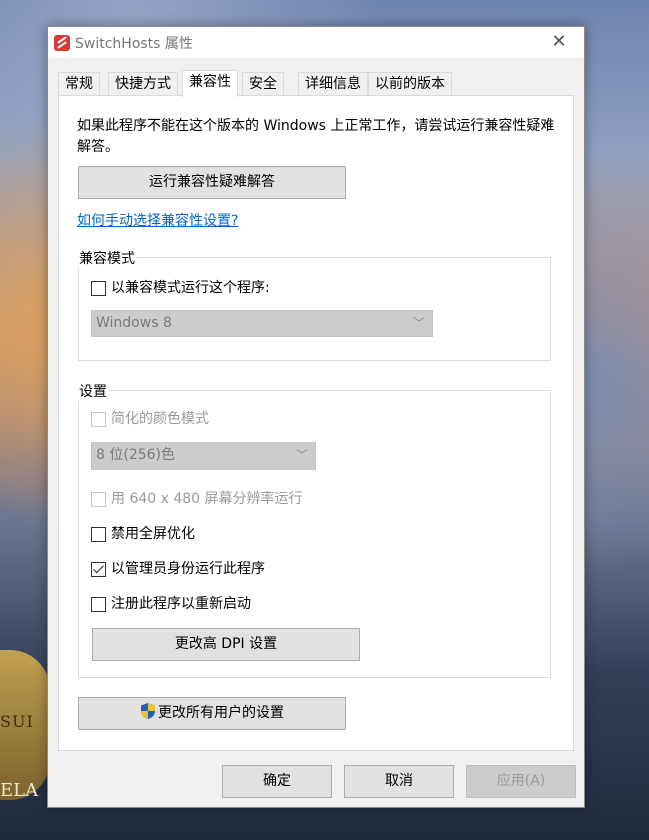 This screenshot has width=649, height=840. What do you see at coordinates (241, 420) in the screenshot?
I see `reduced-color-checkbox-row: 简化的颜色模式` at bounding box center [241, 420].